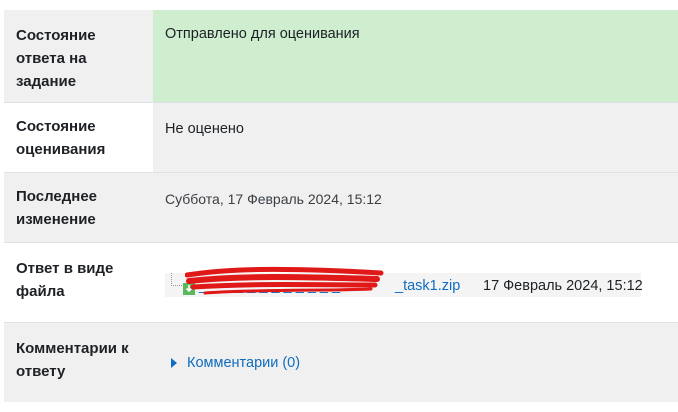  What do you see at coordinates (415, 206) in the screenshot?
I see `last-modified-value: Суббота, 17 Февраль 2024, 15:12` at bounding box center [415, 206].